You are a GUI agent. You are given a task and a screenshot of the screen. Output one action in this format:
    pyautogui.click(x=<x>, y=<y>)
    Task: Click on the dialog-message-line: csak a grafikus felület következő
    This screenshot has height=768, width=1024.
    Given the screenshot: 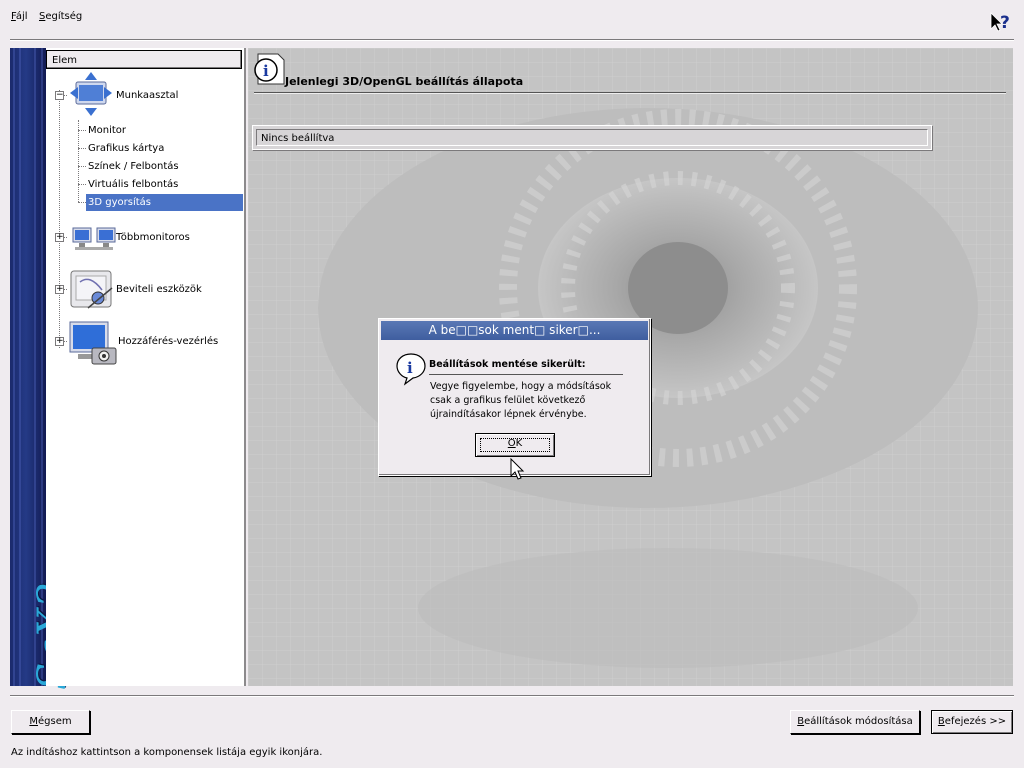 What is the action you would take?
    pyautogui.click(x=508, y=400)
    